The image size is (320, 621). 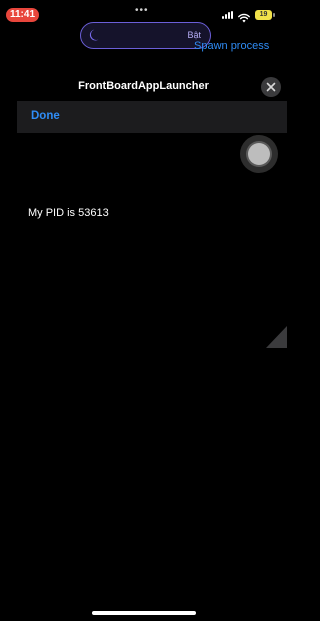 I want to click on close-icon, so click(x=271, y=87).